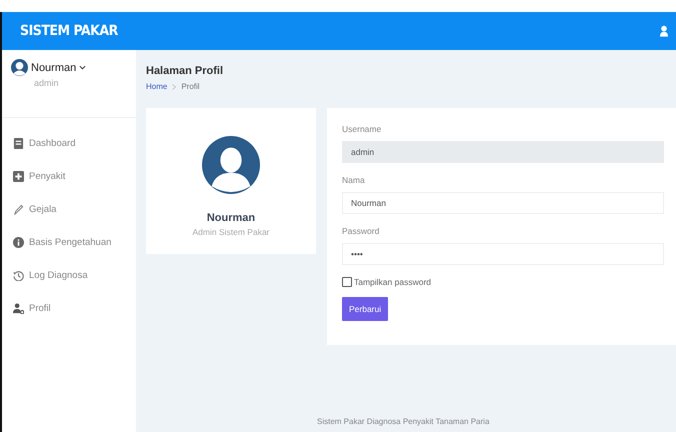  I want to click on breadcrumb-link: Home, so click(157, 86).